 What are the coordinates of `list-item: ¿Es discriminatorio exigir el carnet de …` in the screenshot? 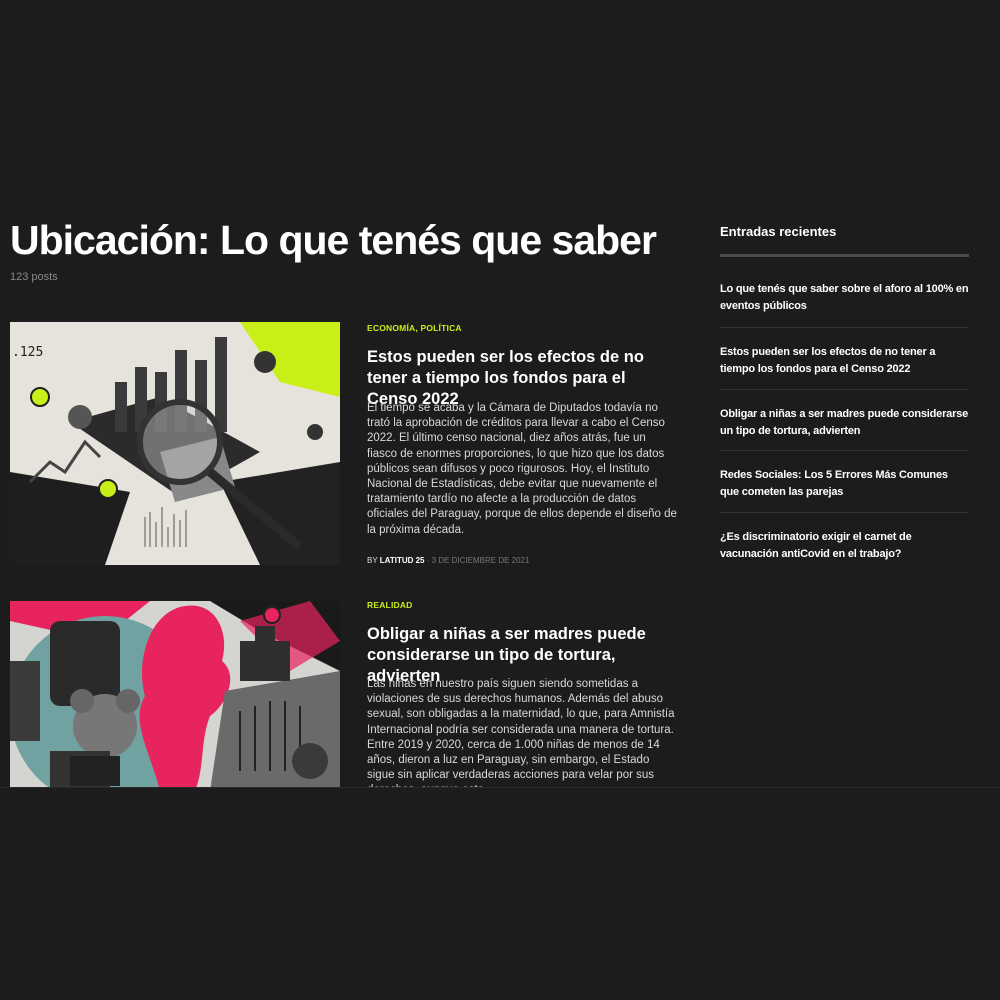 It's located at (844, 544).